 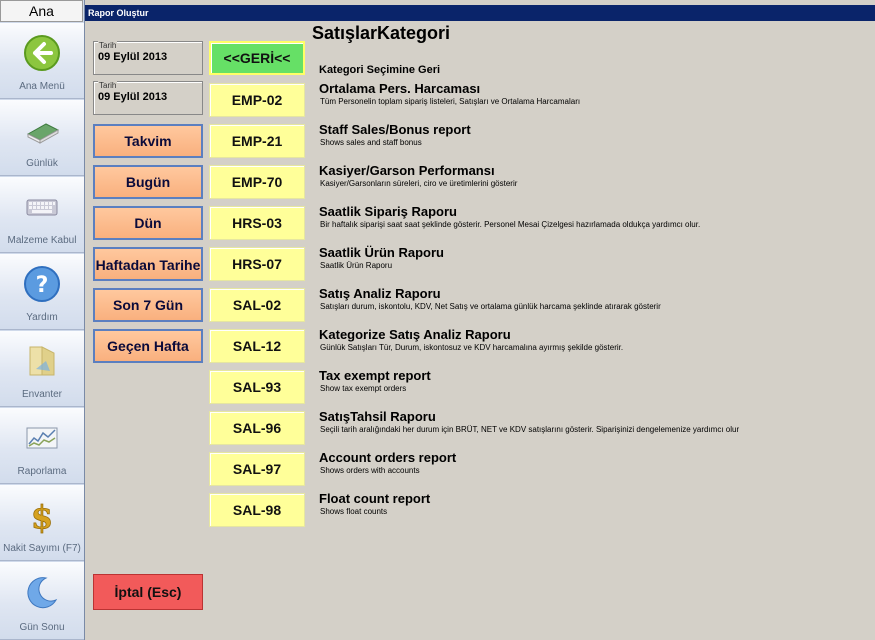 What do you see at coordinates (148, 264) in the screenshot?
I see `week-to-date-button: Haftadan Tarihe` at bounding box center [148, 264].